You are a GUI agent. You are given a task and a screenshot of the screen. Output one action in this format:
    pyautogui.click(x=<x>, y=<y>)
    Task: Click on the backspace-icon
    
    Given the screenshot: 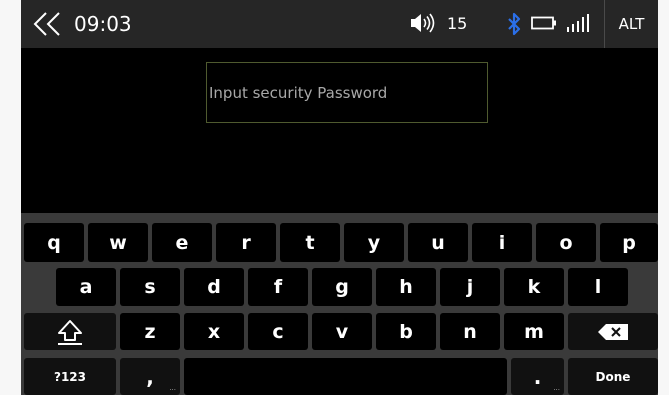 What is the action you would take?
    pyautogui.click(x=613, y=331)
    